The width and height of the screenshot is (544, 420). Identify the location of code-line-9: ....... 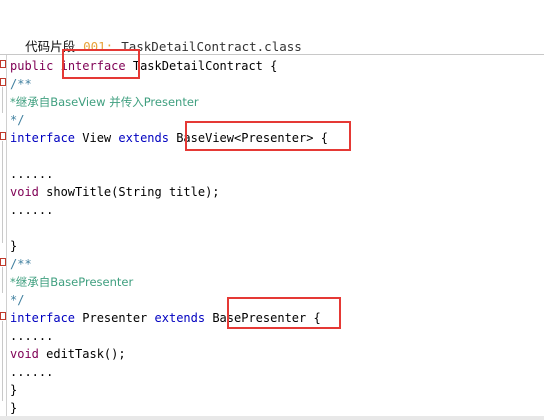
(32, 210).